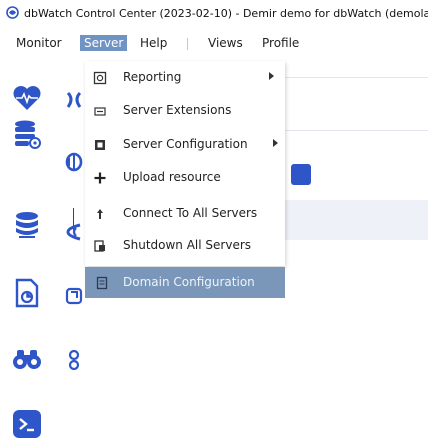 The image size is (428, 448). What do you see at coordinates (75, 254) in the screenshot?
I see `rotated-icon-column` at bounding box center [75, 254].